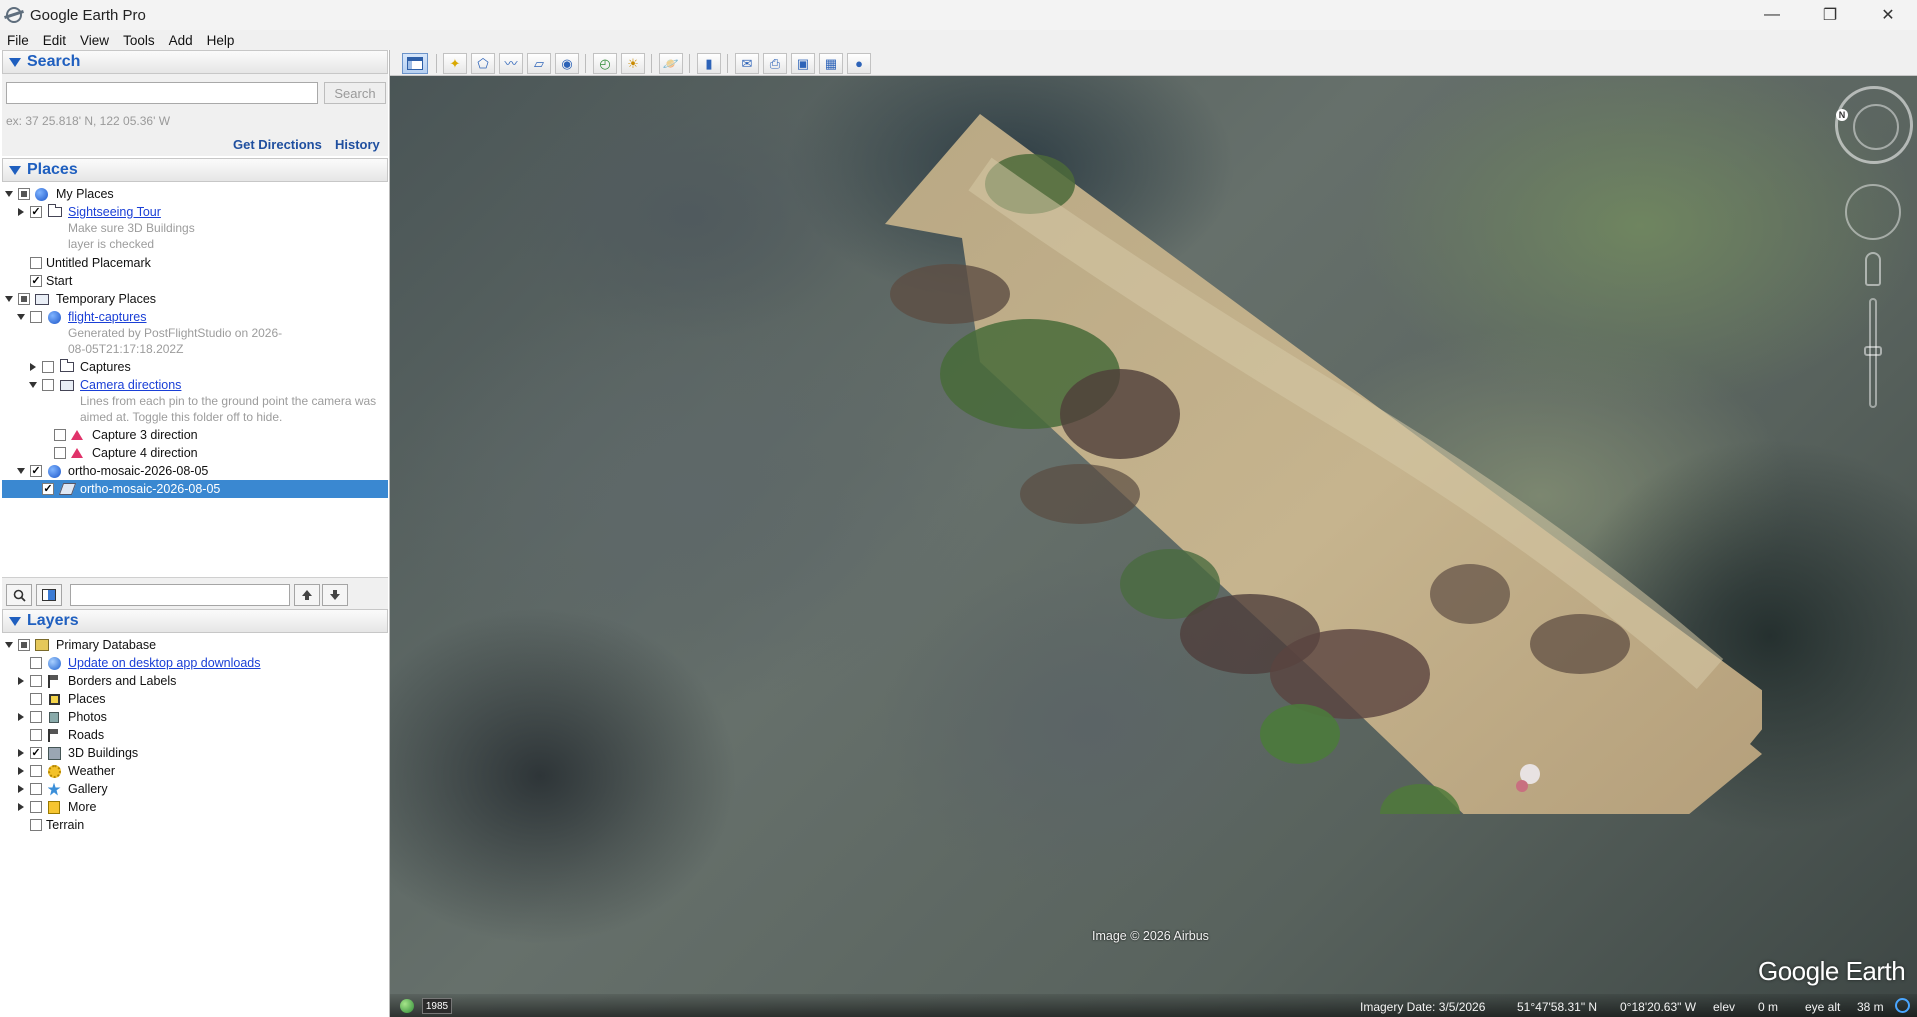 This screenshot has height=1017, width=1917. I want to click on flight-captures-link: flight-captures, so click(107, 317).